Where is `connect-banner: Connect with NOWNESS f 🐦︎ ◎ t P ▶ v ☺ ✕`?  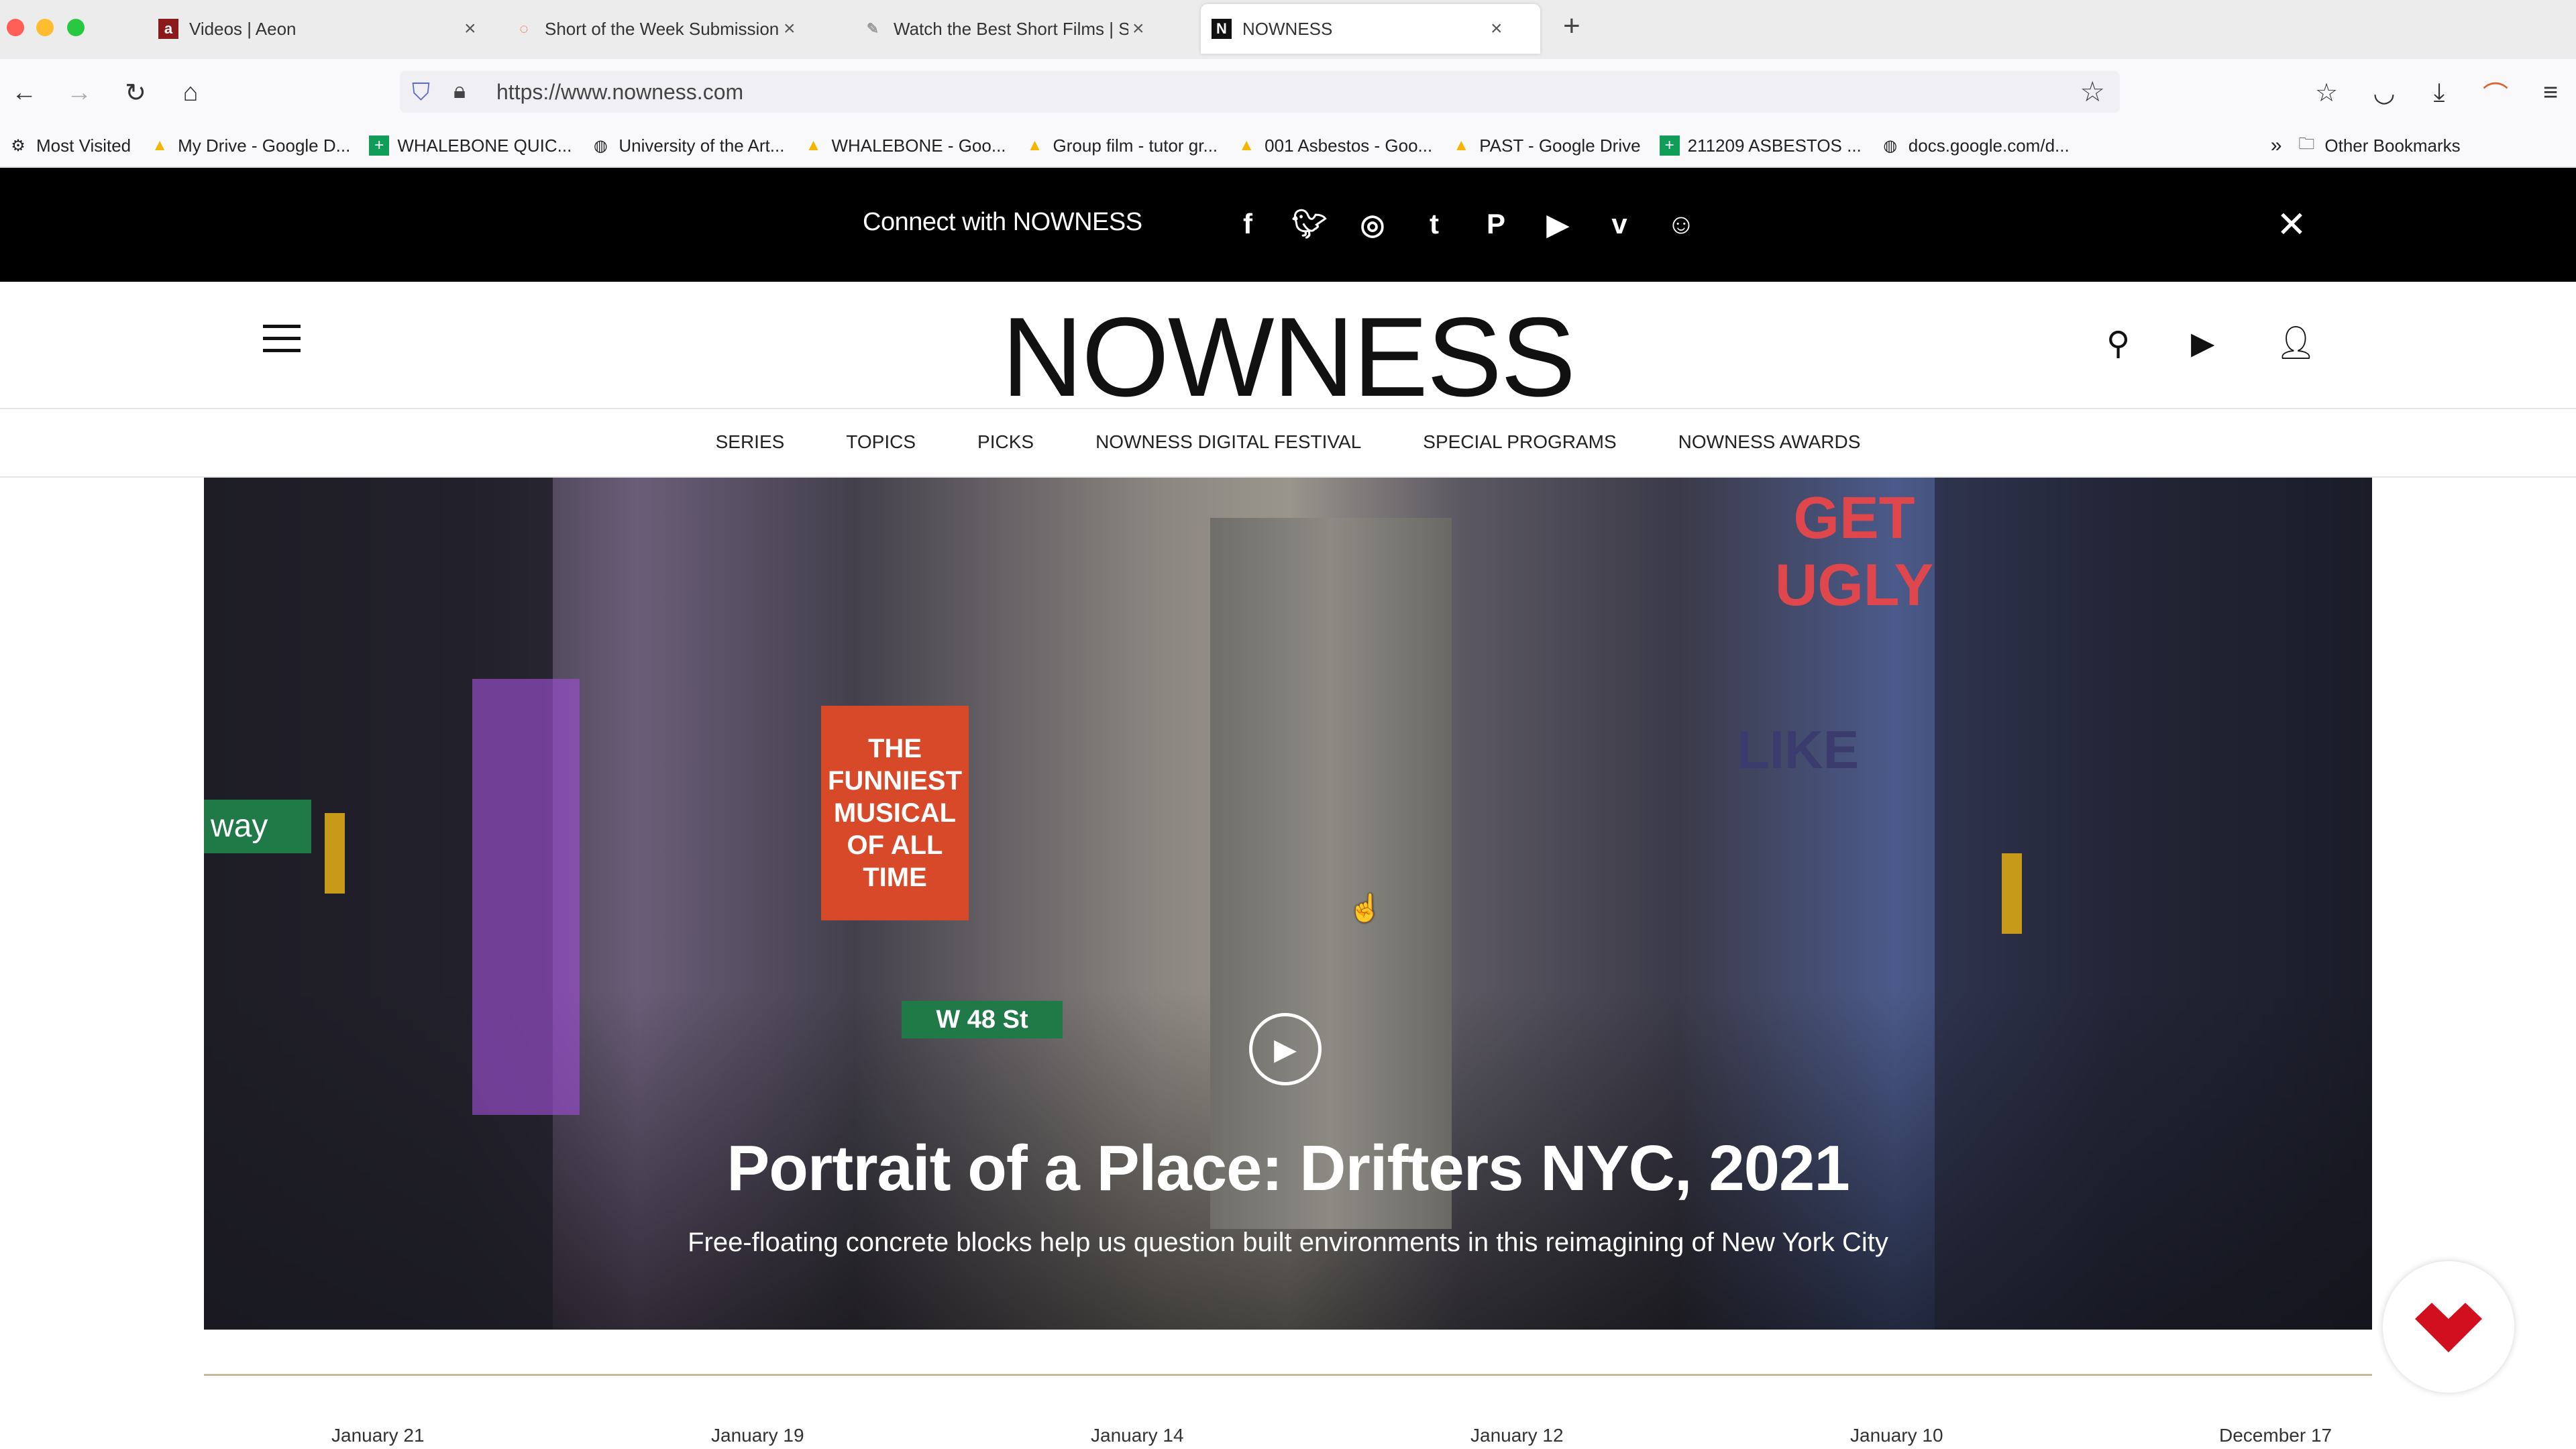 connect-banner: Connect with NOWNESS f 🐦︎ ◎ t P ▶ v ☺ ✕ is located at coordinates (1288, 225).